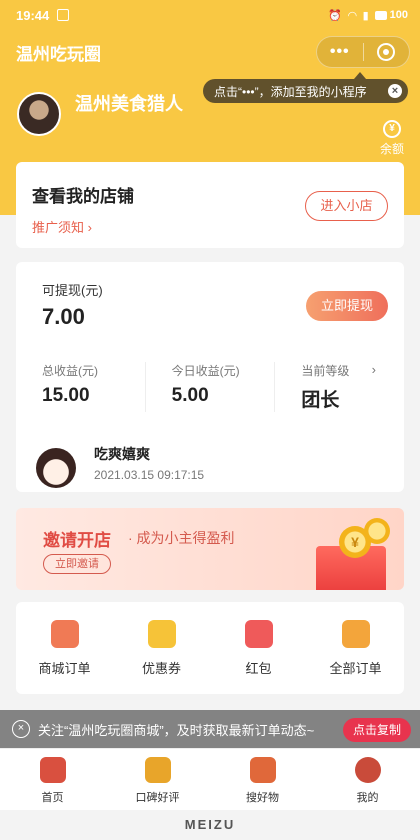 This screenshot has width=420, height=840. What do you see at coordinates (258, 634) in the screenshot?
I see `red-packet-icon` at bounding box center [258, 634].